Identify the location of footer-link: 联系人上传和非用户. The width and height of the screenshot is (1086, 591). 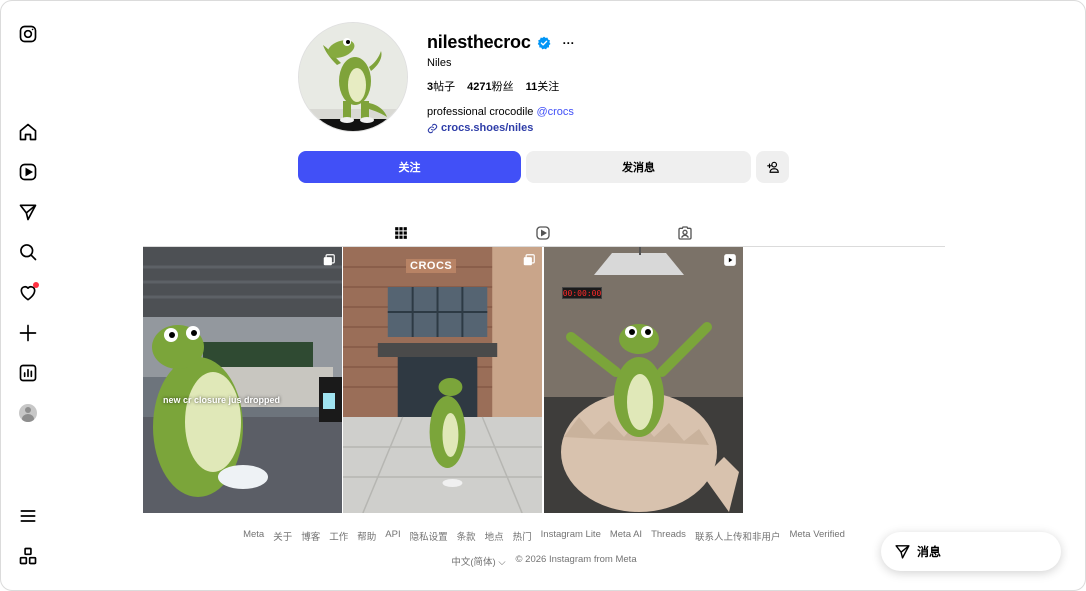
(738, 536).